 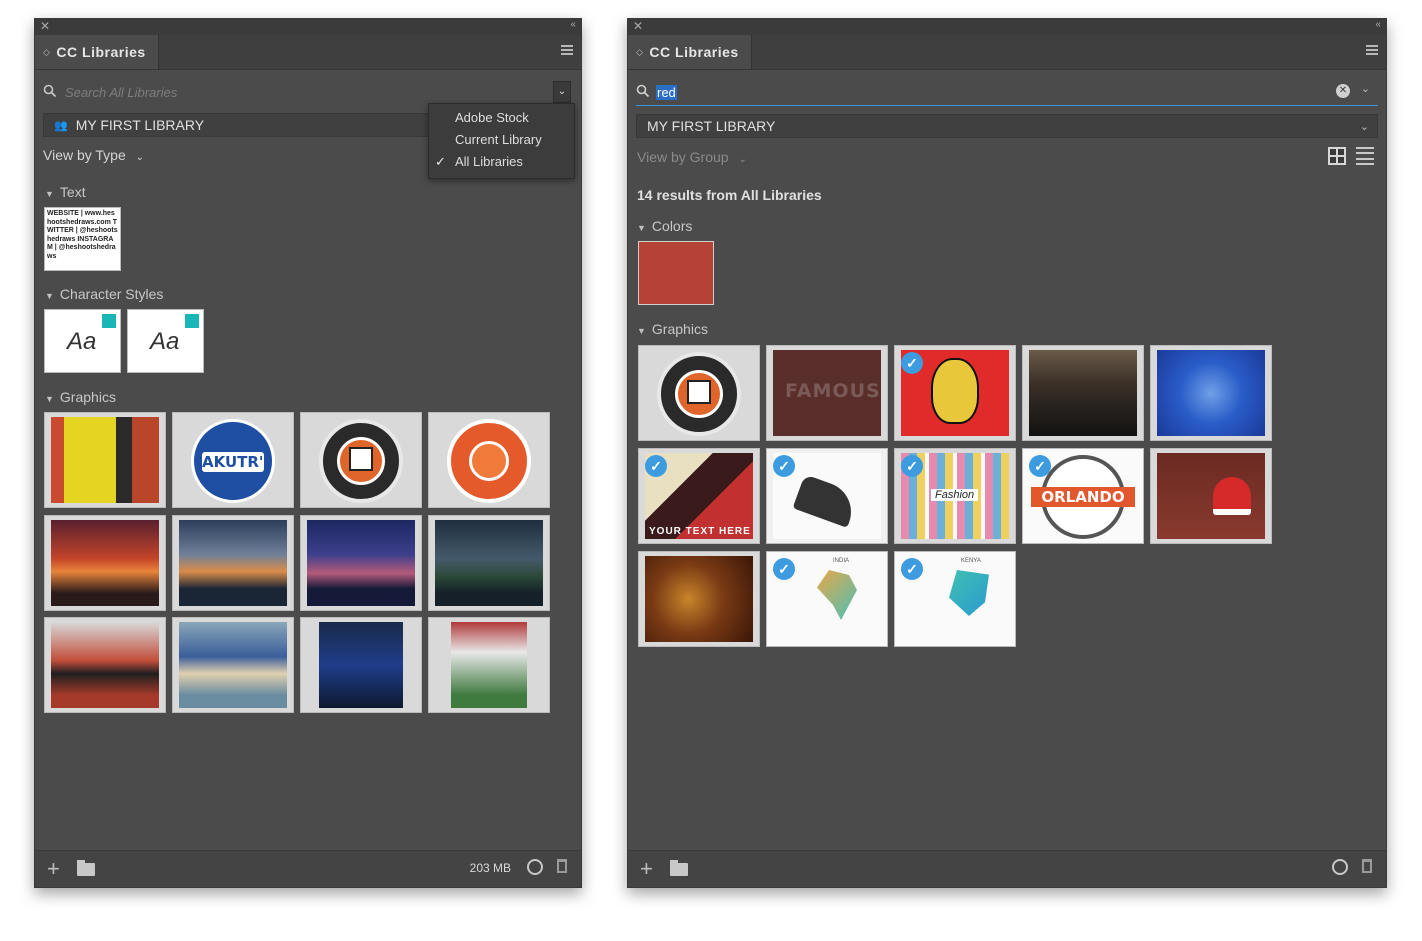 I want to click on photo-harbor-skyline, so click(x=489, y=563).